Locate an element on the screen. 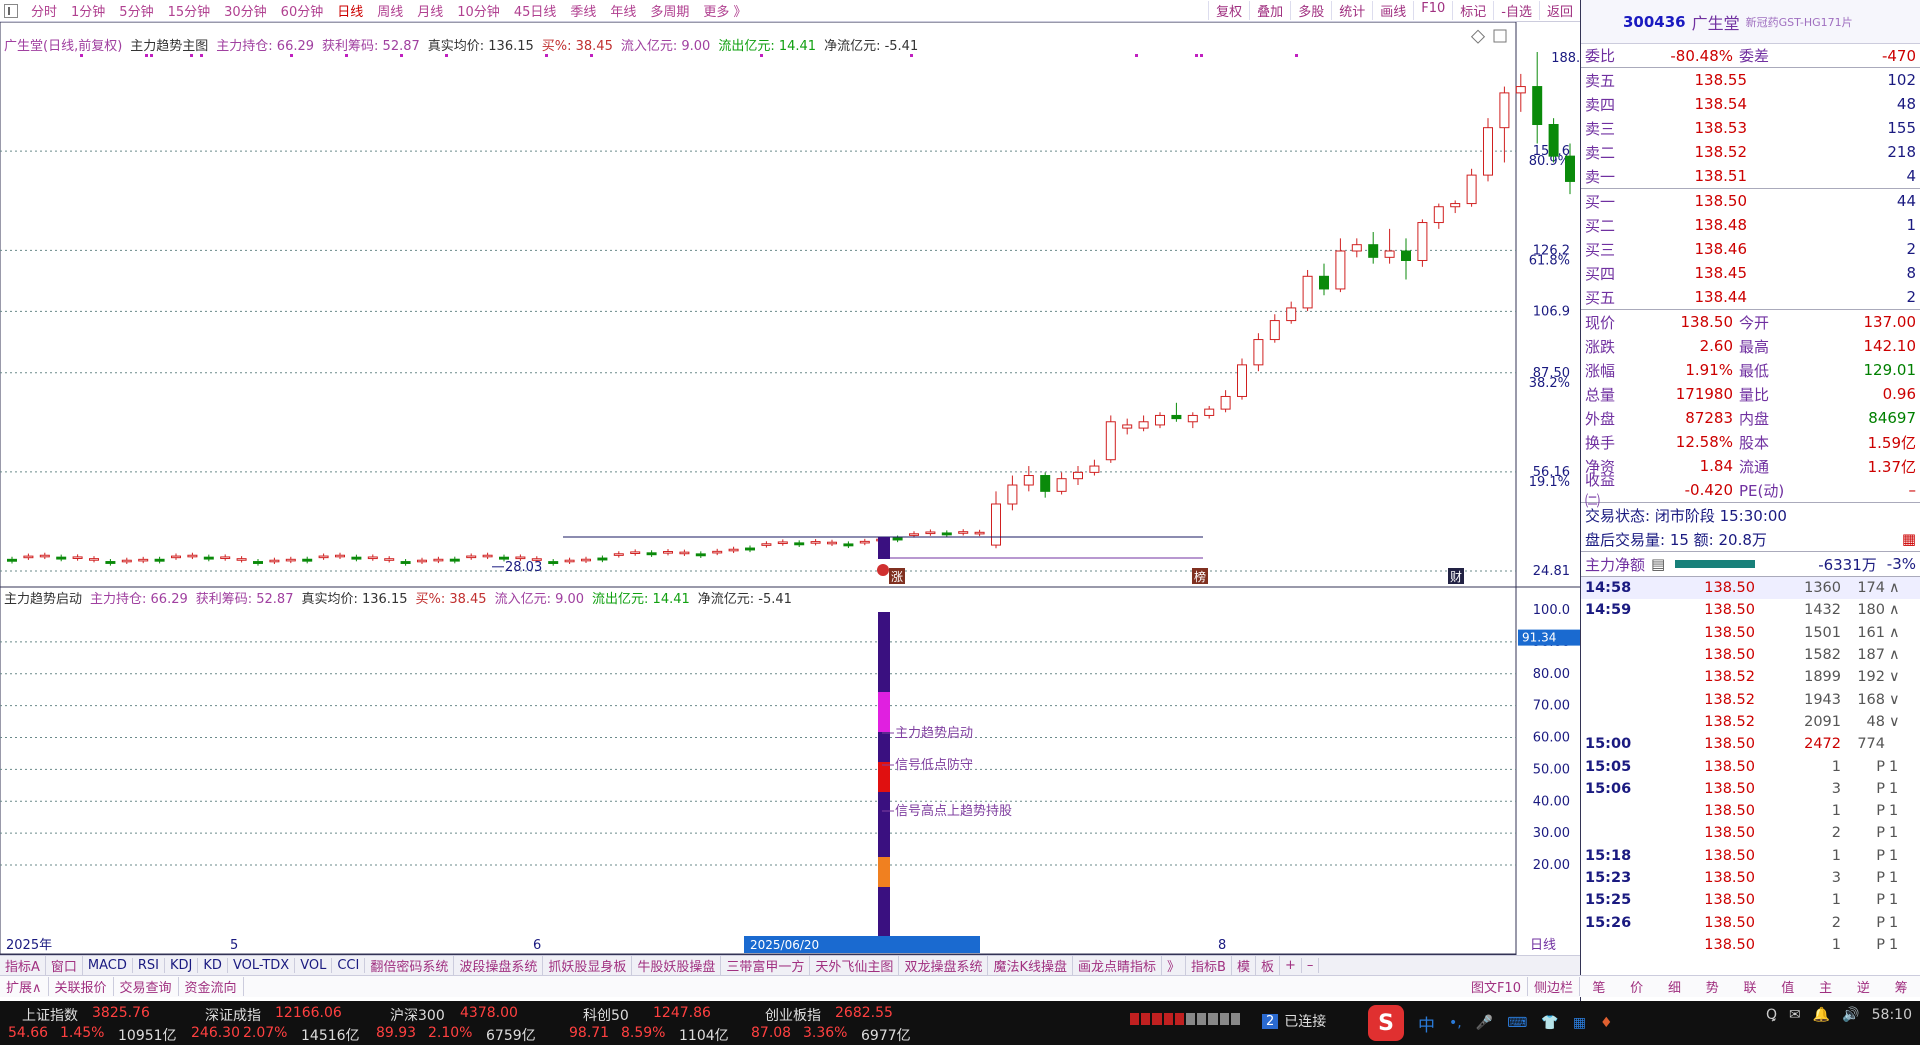 The image size is (1920, 1045). indicator-tab: 》 is located at coordinates (1174, 965).